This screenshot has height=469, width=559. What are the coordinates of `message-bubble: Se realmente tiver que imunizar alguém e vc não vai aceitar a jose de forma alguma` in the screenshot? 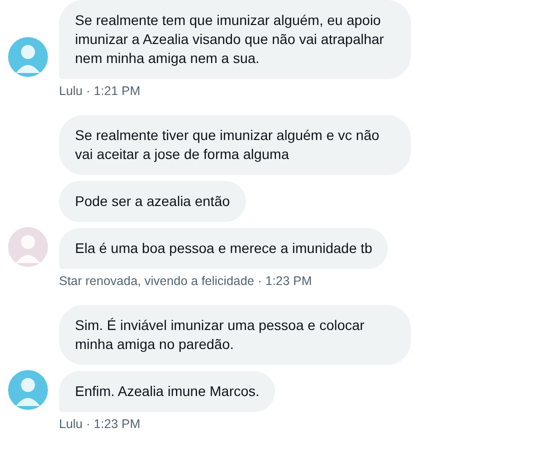 It's located at (235, 145).